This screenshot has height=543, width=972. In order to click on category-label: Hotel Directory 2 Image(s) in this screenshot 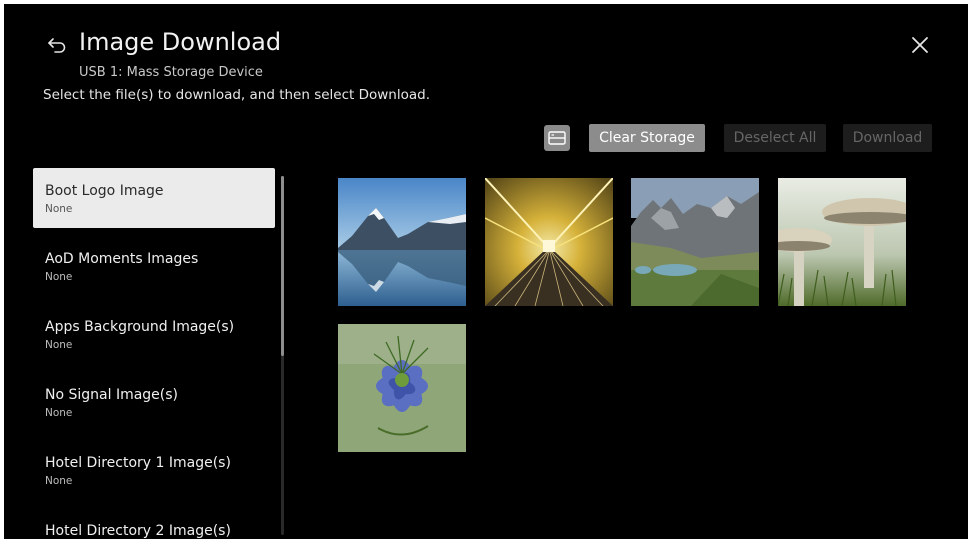, I will do `click(138, 531)`.